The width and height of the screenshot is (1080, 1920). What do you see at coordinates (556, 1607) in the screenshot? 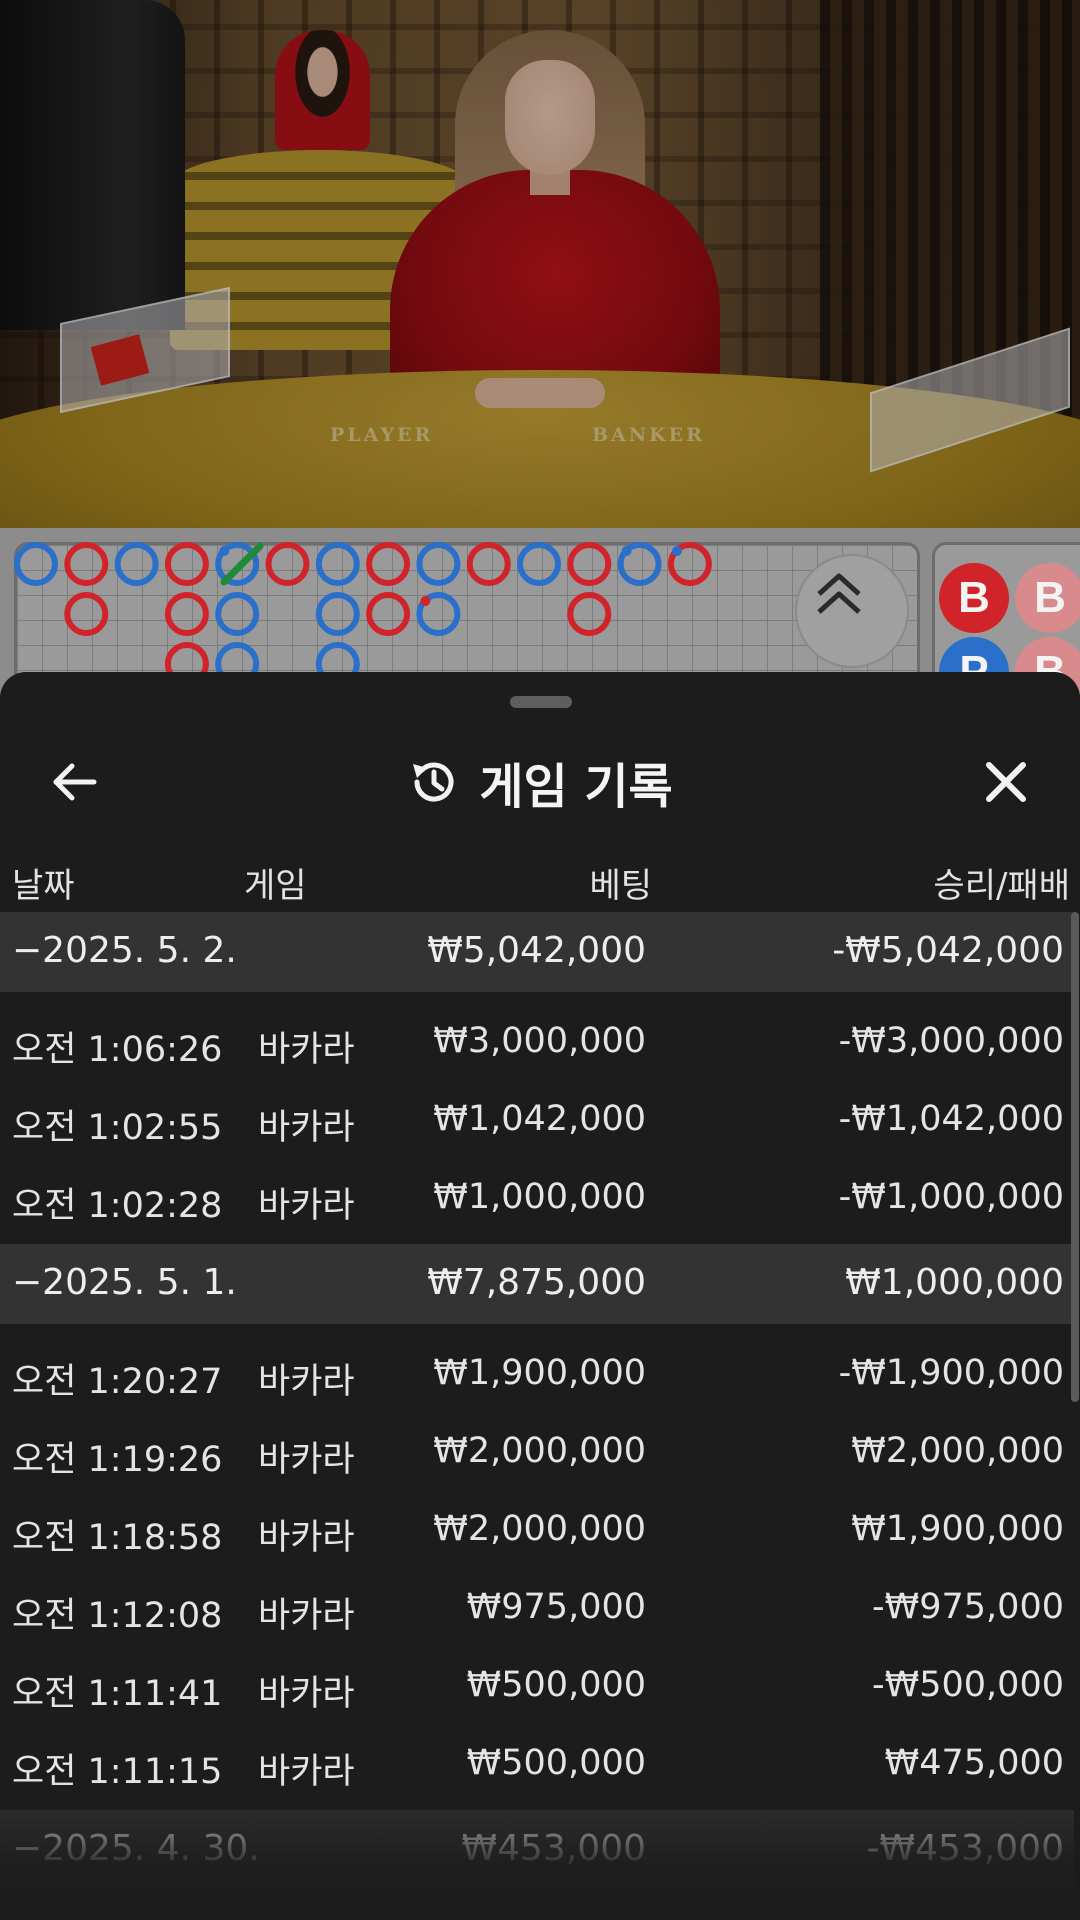
I see `row-bet: ₩975,000` at bounding box center [556, 1607].